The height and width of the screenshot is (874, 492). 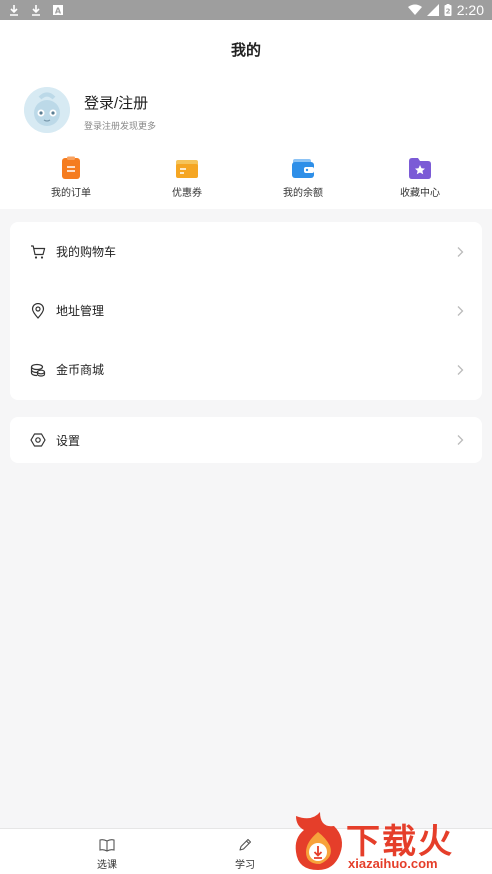 I want to click on watermark-url: xiazaihuo.com, so click(x=393, y=863).